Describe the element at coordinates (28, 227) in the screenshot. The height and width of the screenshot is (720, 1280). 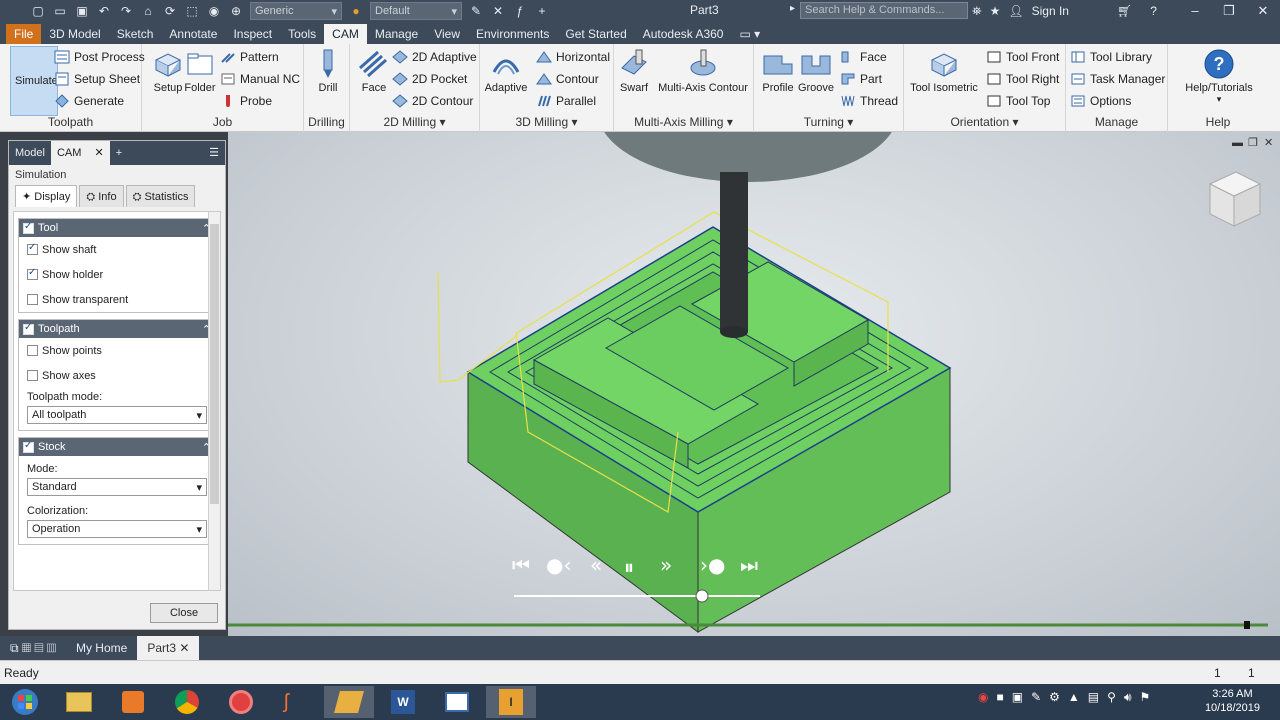
I see `tool-group-checkbox` at that location.